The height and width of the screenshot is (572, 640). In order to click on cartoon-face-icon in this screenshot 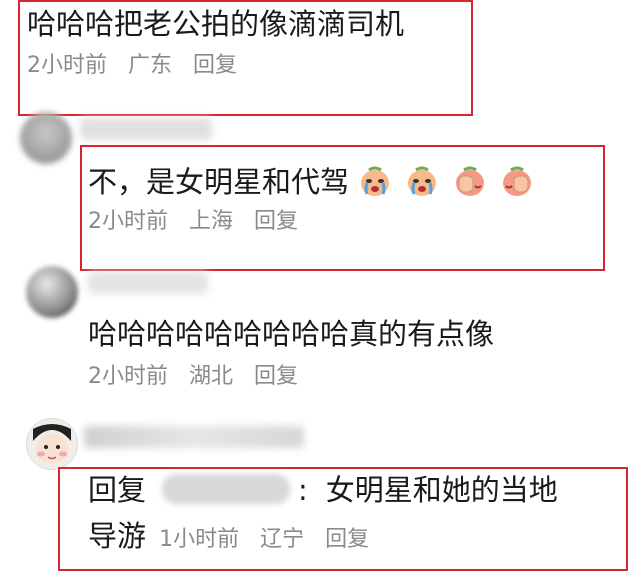, I will do `click(52, 444)`.